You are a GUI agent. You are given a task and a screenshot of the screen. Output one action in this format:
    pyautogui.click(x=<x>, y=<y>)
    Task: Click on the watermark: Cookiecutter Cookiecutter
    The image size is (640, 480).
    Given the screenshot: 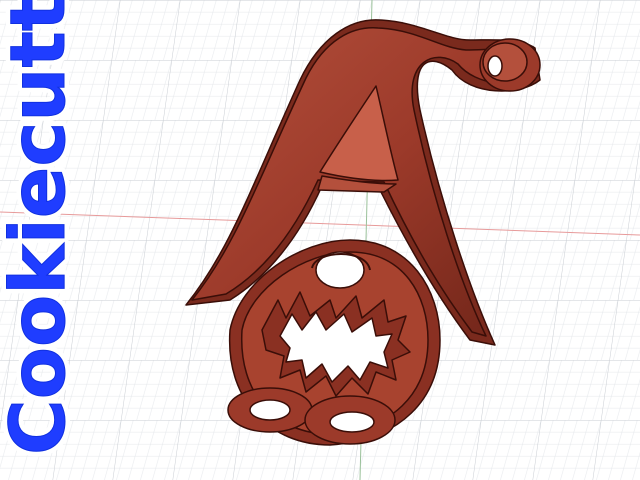 What is the action you would take?
    pyautogui.click(x=43, y=230)
    